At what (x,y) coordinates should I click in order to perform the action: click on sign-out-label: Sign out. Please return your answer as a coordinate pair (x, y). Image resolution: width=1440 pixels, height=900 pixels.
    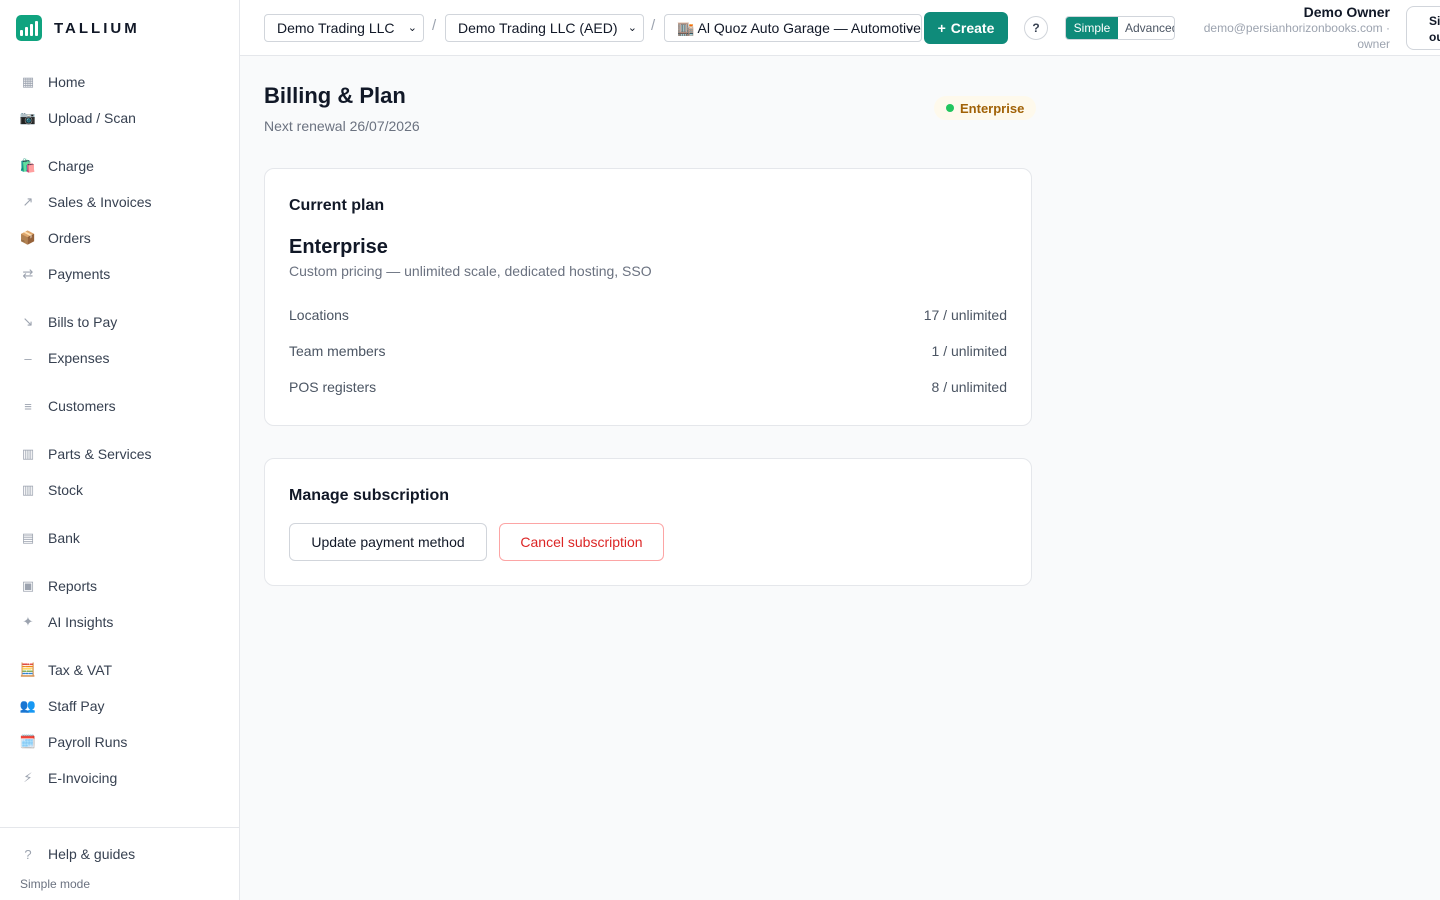
    Looking at the image, I should click on (1434, 29).